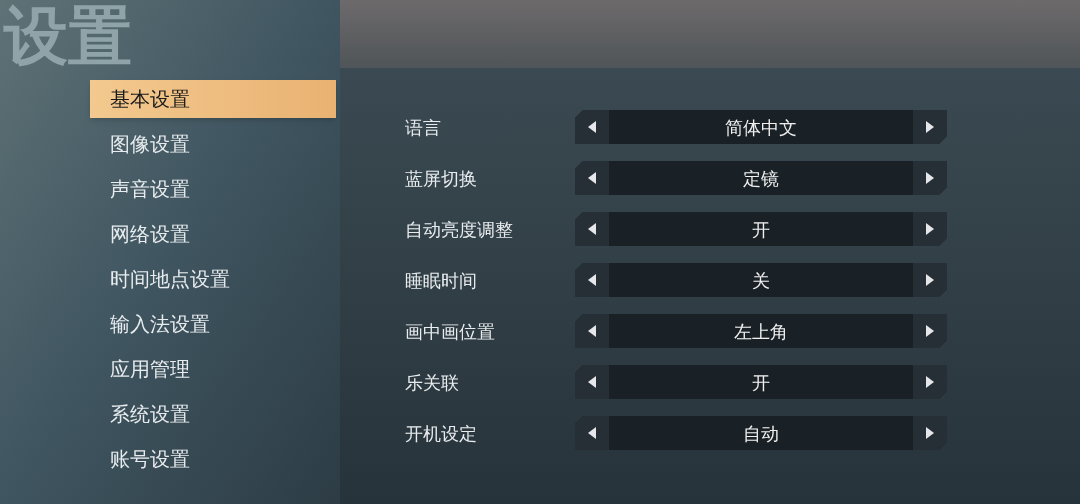 The width and height of the screenshot is (1080, 504). I want to click on option-value: 定镜, so click(761, 178).